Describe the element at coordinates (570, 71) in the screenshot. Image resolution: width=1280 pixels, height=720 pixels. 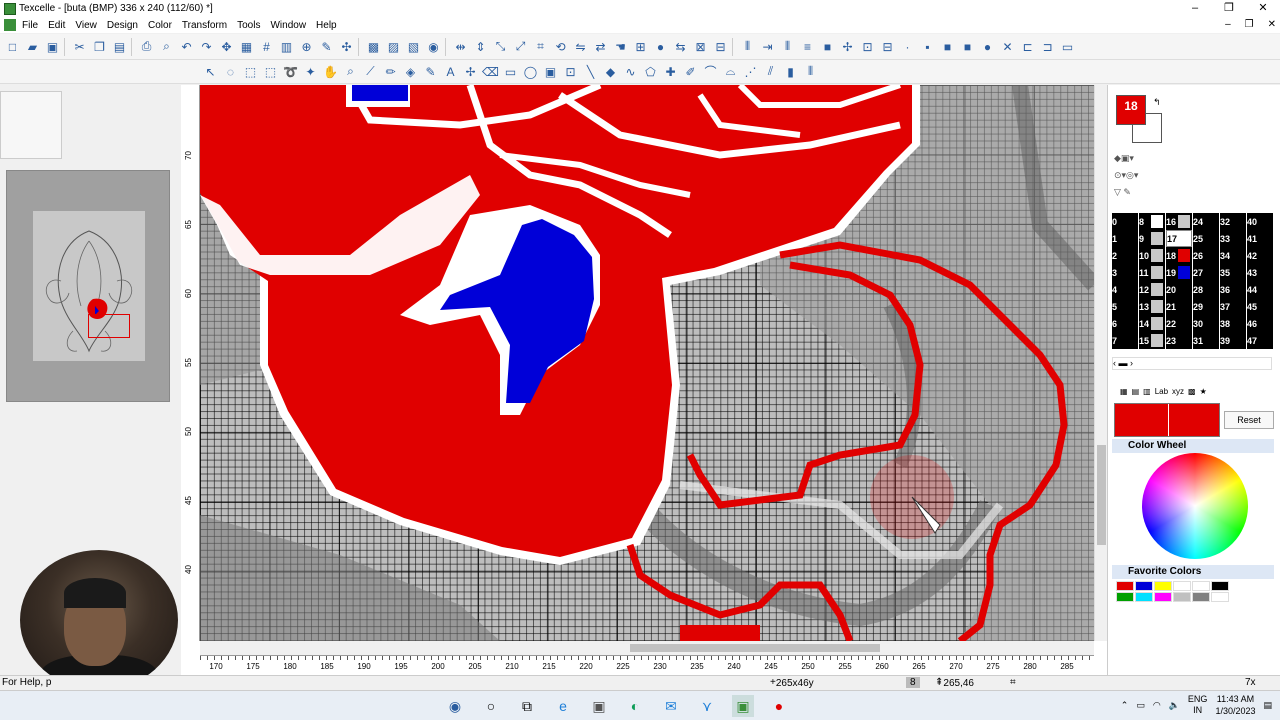
I see `frame-icon: ⊡` at that location.